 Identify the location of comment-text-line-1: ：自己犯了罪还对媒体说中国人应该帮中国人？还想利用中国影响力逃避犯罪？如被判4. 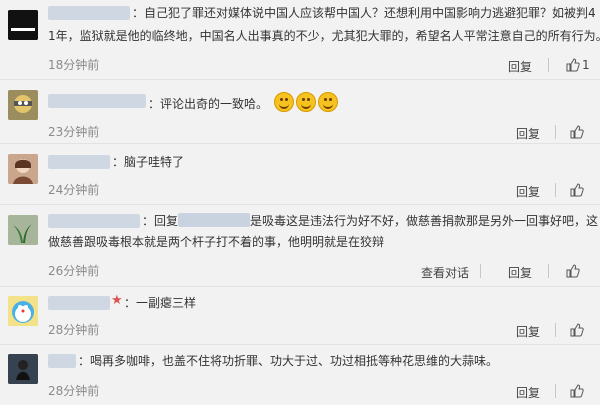
(364, 13).